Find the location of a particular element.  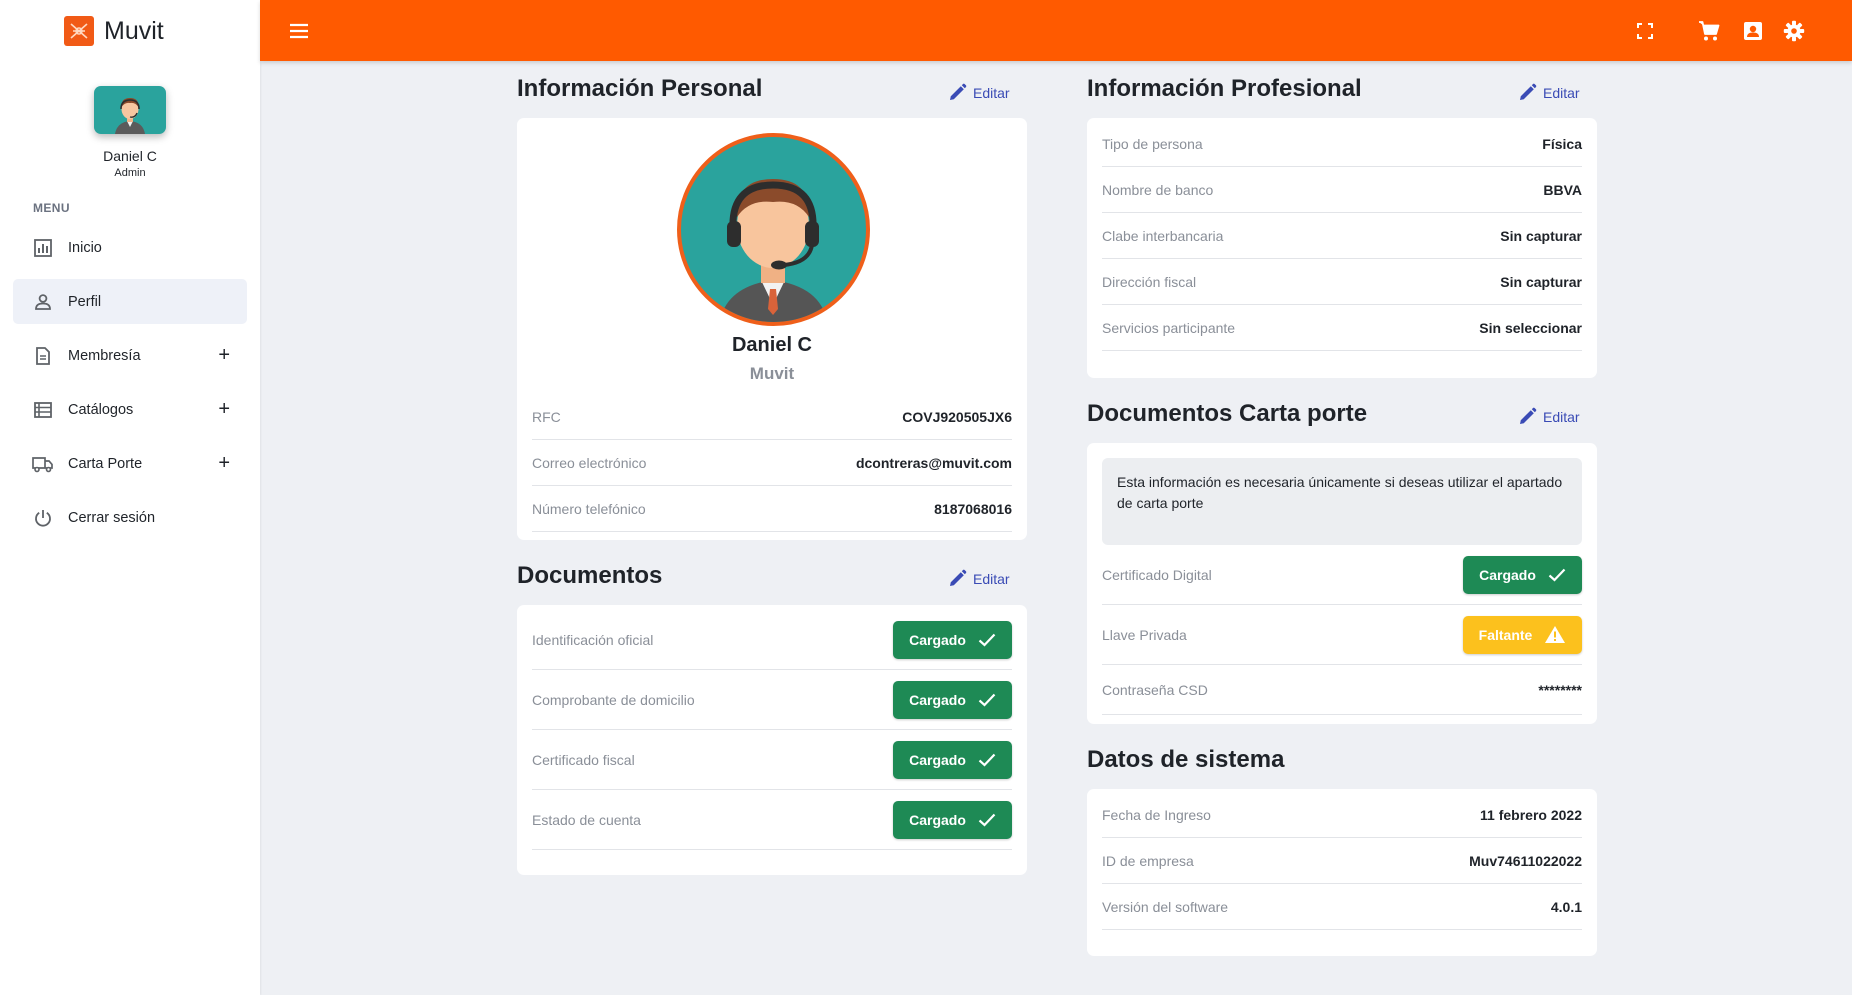

row-label: Certificado Digital is located at coordinates (1157, 574).